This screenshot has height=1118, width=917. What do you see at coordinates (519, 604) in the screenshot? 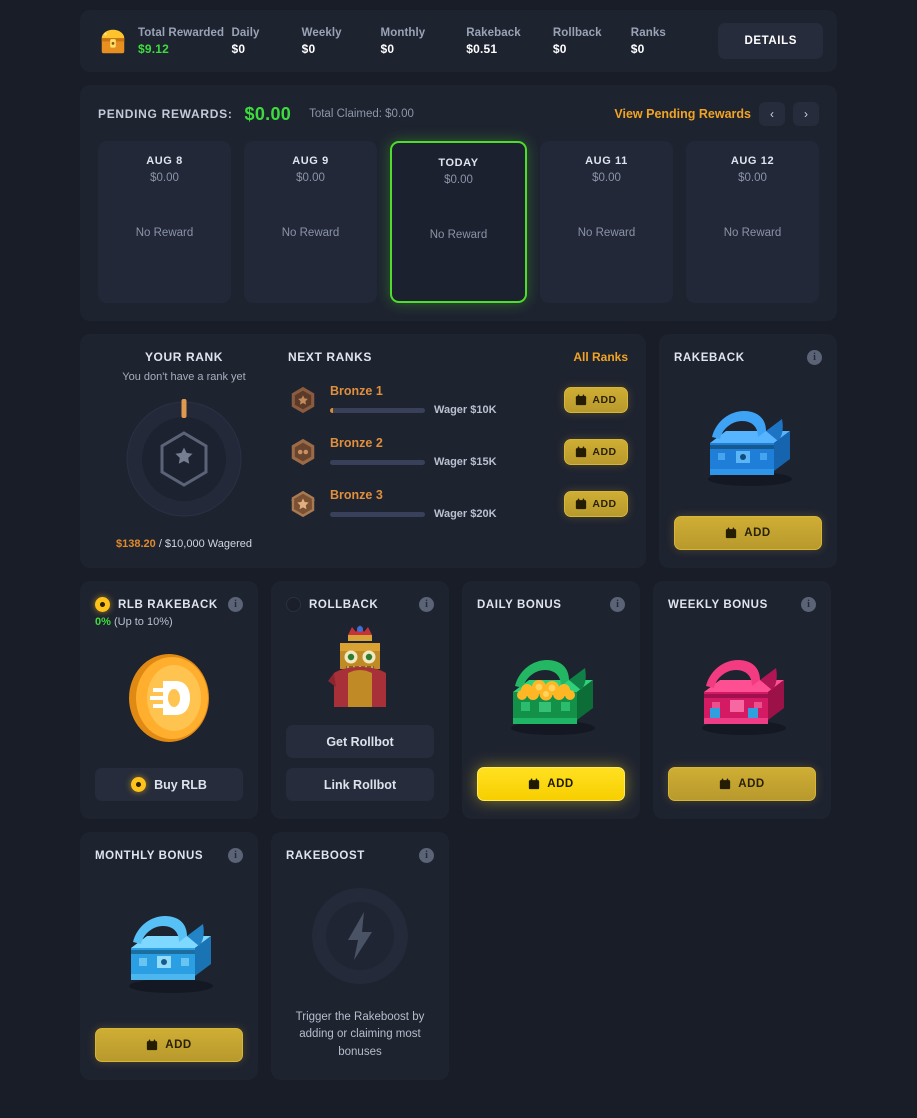
I see `daily-bonus-title: DAILY BONUS` at bounding box center [519, 604].